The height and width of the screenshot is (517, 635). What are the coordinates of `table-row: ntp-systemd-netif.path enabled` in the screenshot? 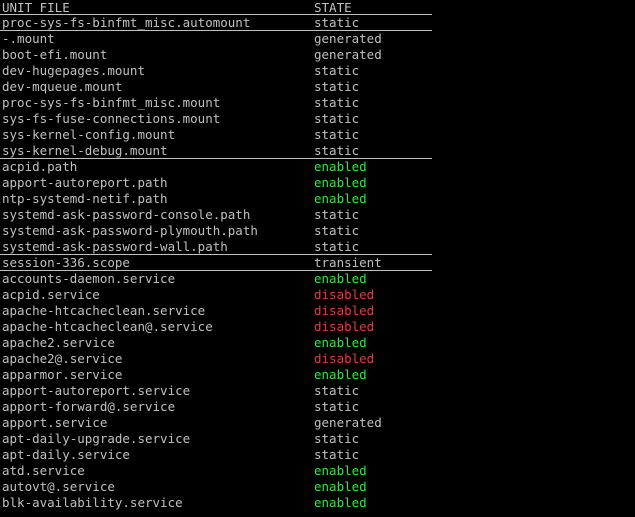 It's located at (317, 199).